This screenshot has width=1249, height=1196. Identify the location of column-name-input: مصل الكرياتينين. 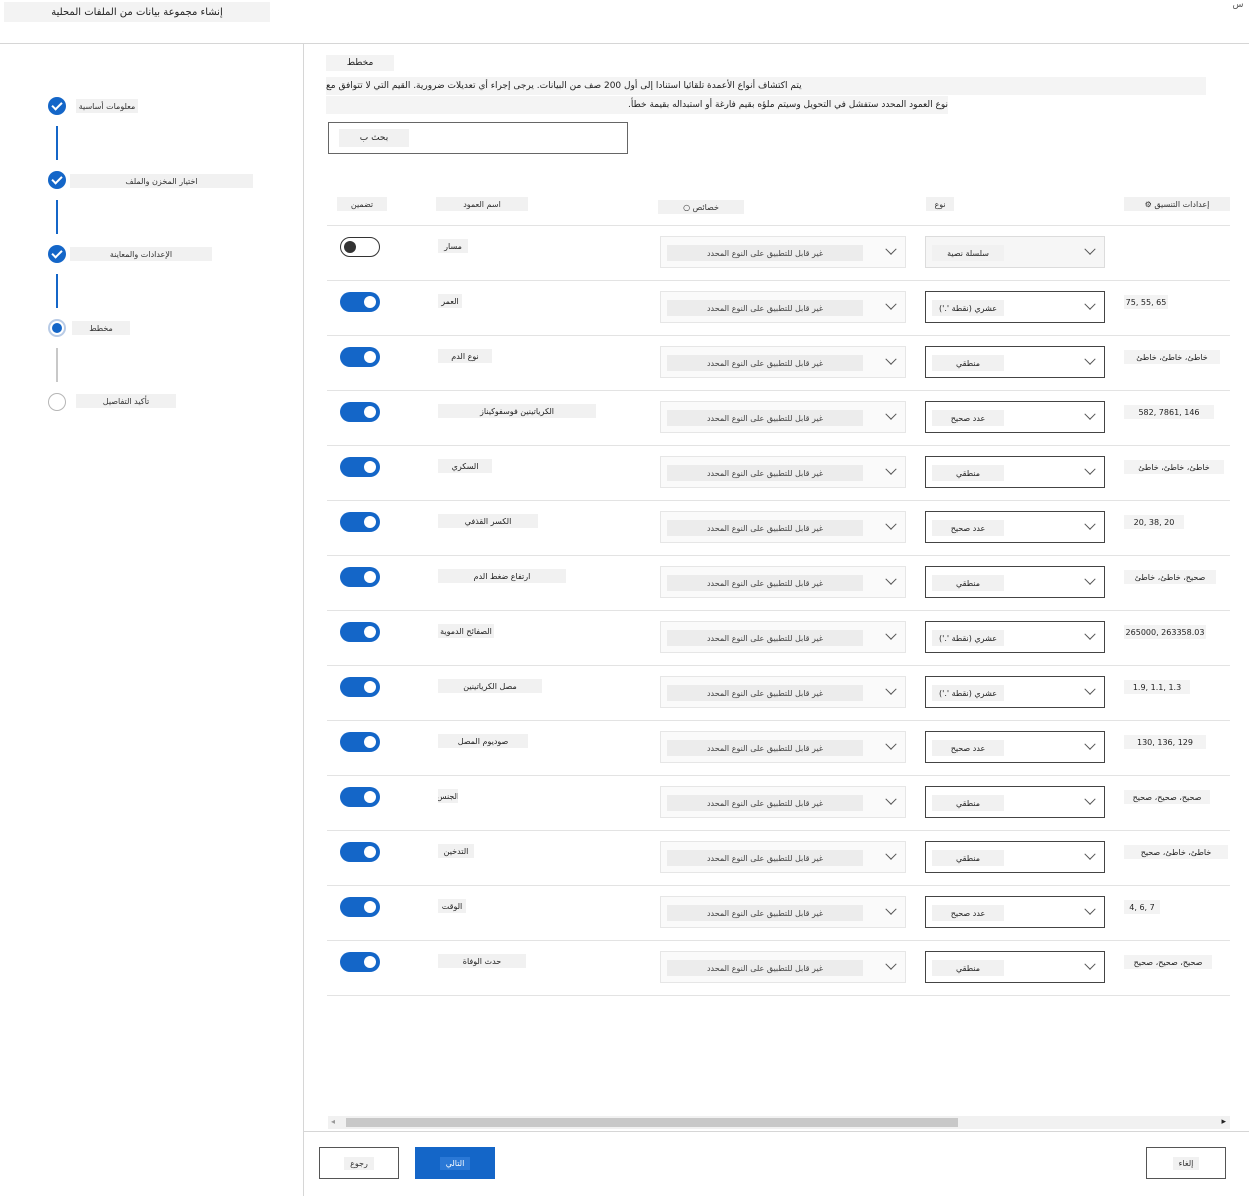
(490, 686).